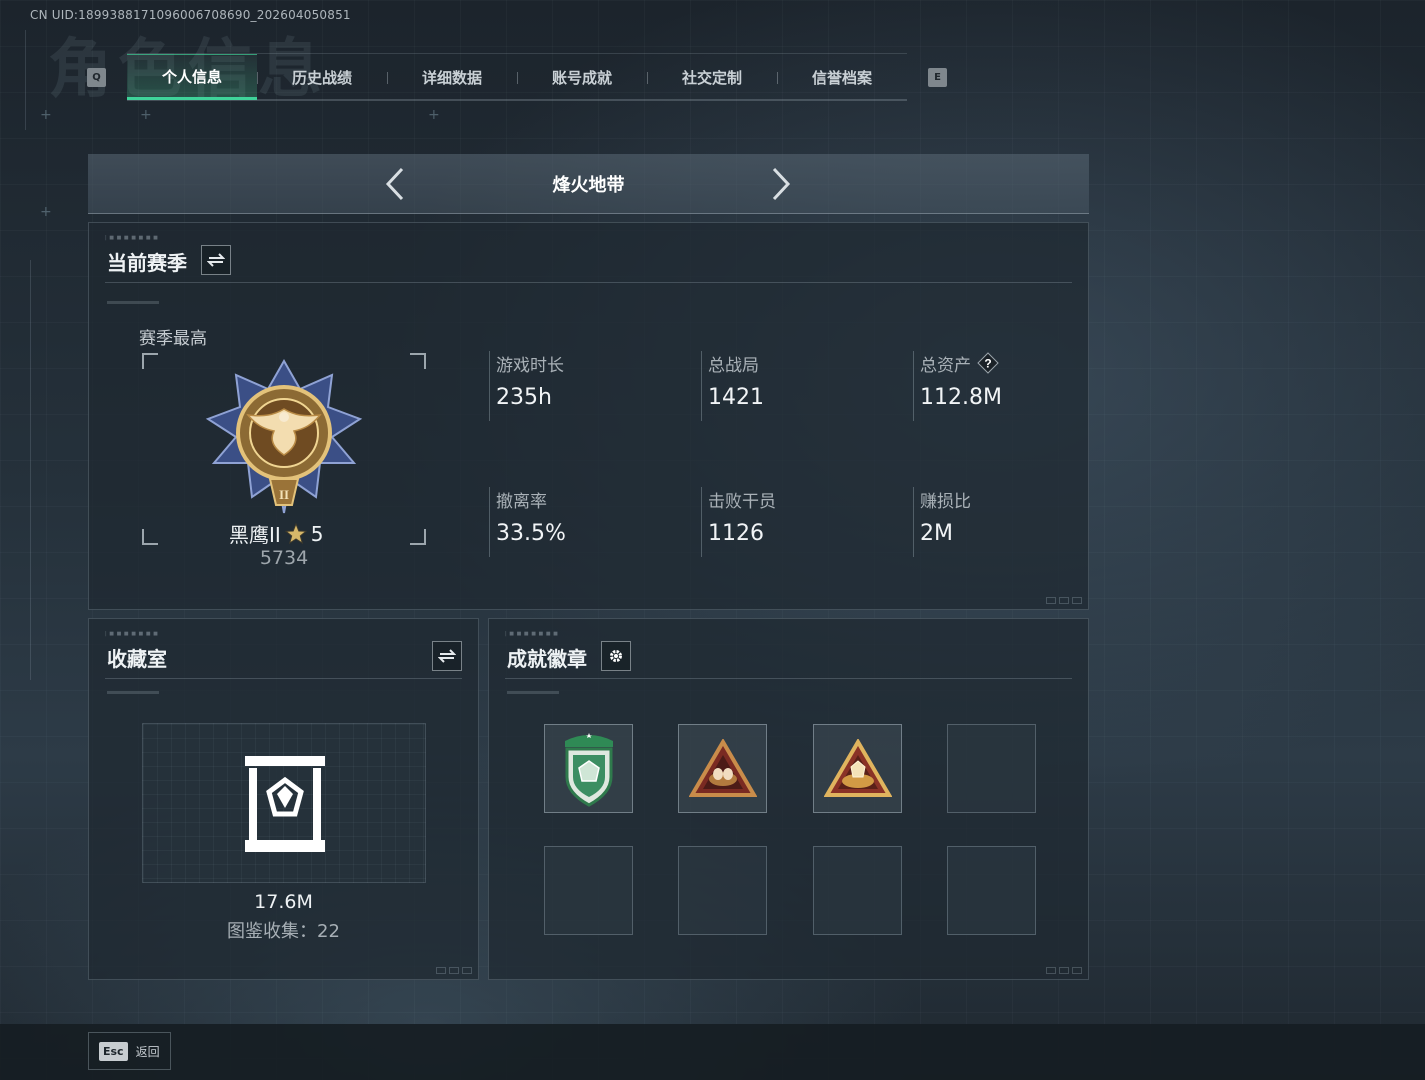 The image size is (1425, 1080). I want to click on tab-account-achievements: 账号成就, so click(582, 77).